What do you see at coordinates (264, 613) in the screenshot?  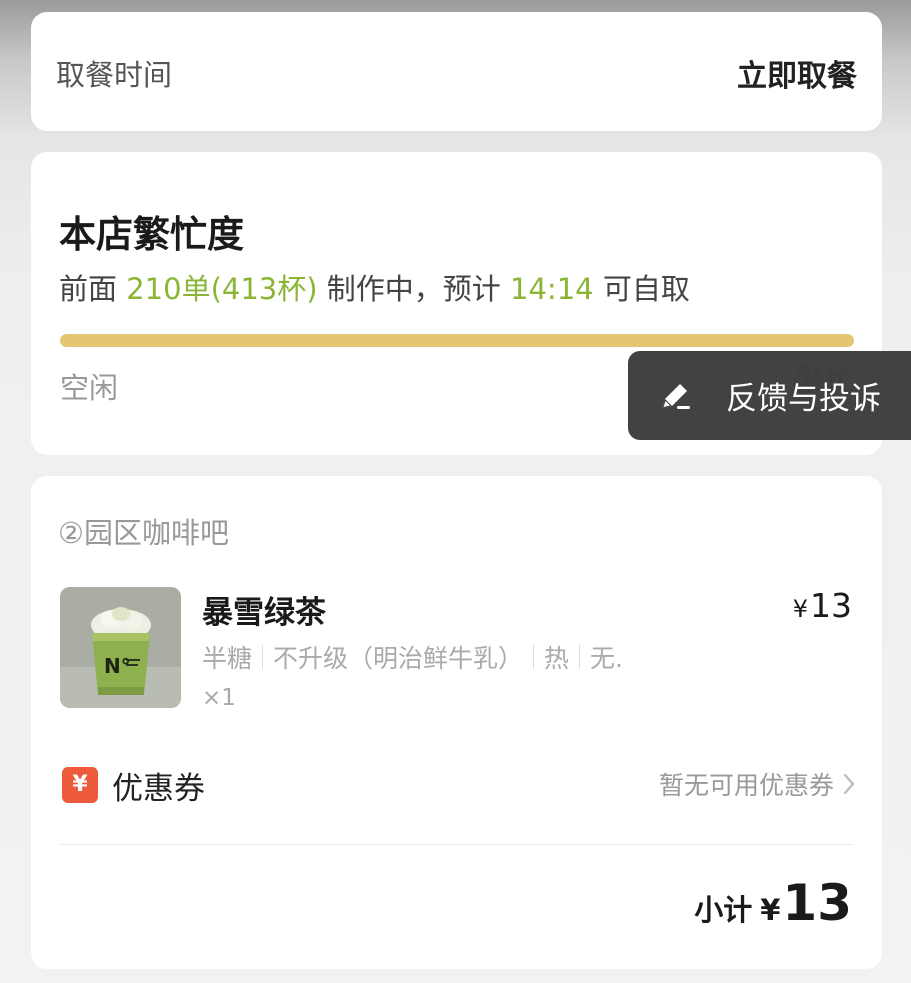 I see `product-name: 暴雪绿茶` at bounding box center [264, 613].